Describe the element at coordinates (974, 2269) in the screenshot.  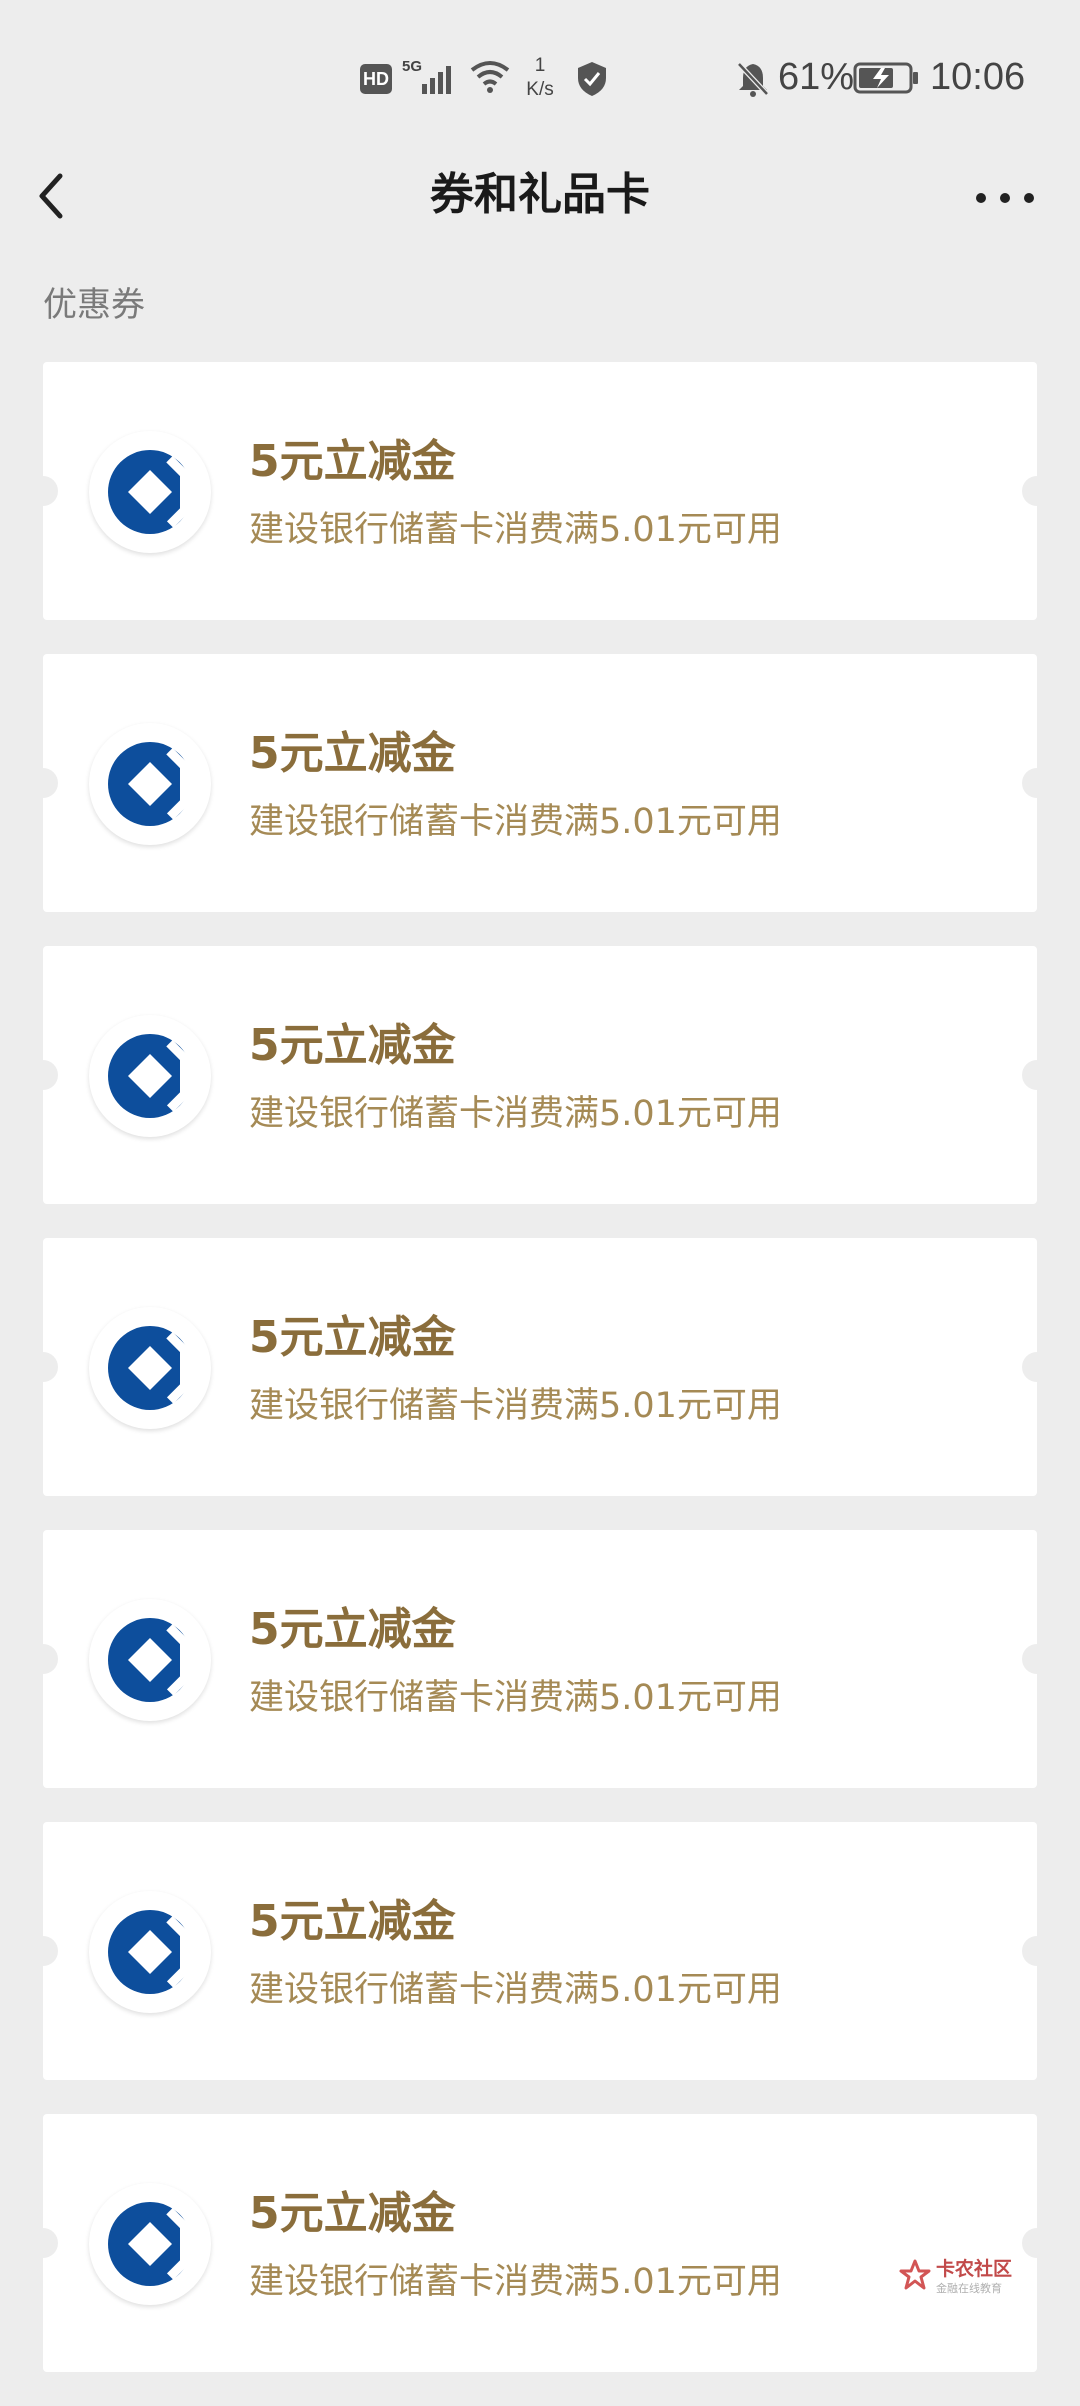
I see `watermark-main-text: 卡农社区` at that location.